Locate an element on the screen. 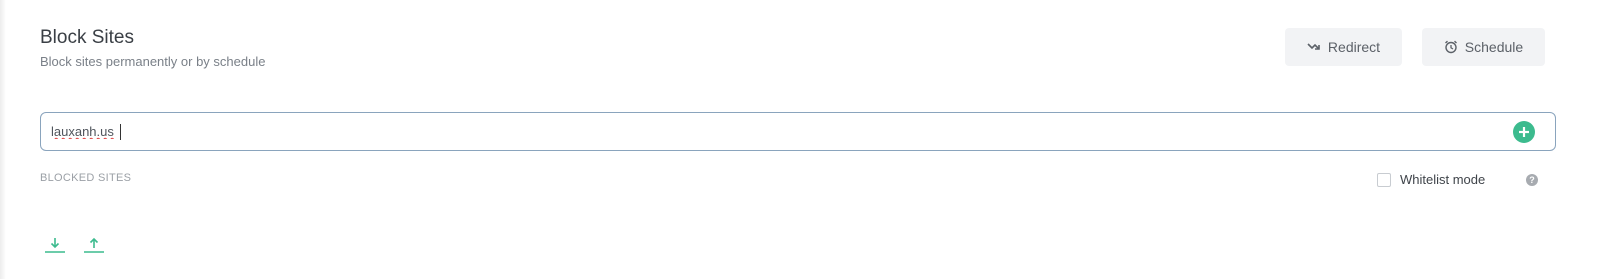 Image resolution: width=1603 pixels, height=279 pixels. redirect-label: Redirect is located at coordinates (1354, 47).